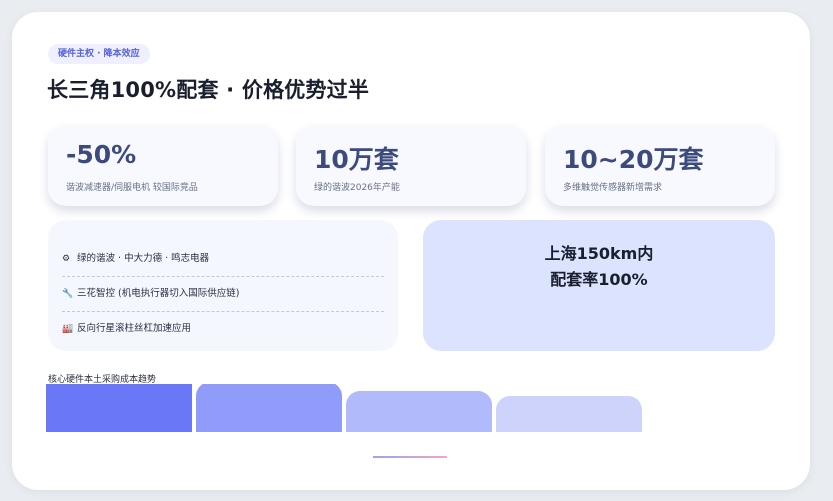  Describe the element at coordinates (357, 188) in the screenshot. I see `stat-desc: 绿的谐波2026年产能` at that location.